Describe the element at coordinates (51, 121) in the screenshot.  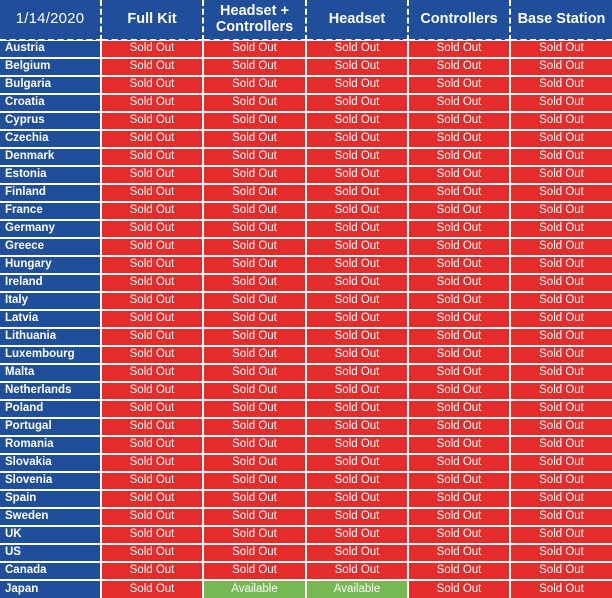
I see `row-label-country: Cyprus` at that location.